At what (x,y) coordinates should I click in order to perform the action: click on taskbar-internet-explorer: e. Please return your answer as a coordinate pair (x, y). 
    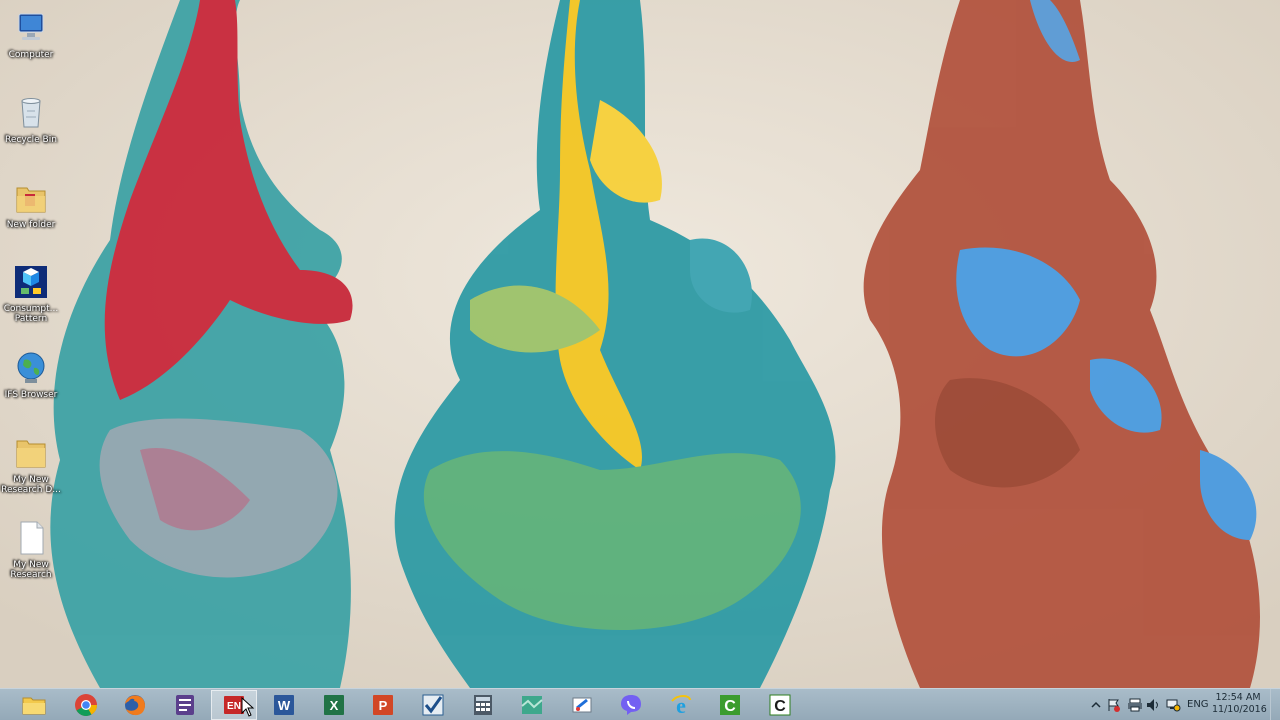
    Looking at the image, I should click on (681, 705).